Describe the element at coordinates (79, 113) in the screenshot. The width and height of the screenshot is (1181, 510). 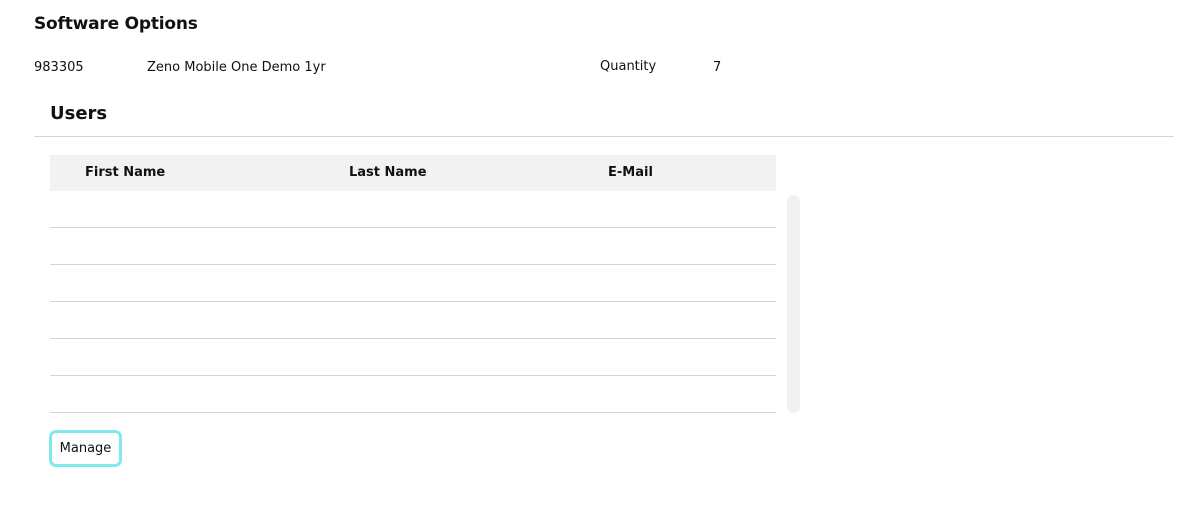
I see `users-title: Users` at that location.